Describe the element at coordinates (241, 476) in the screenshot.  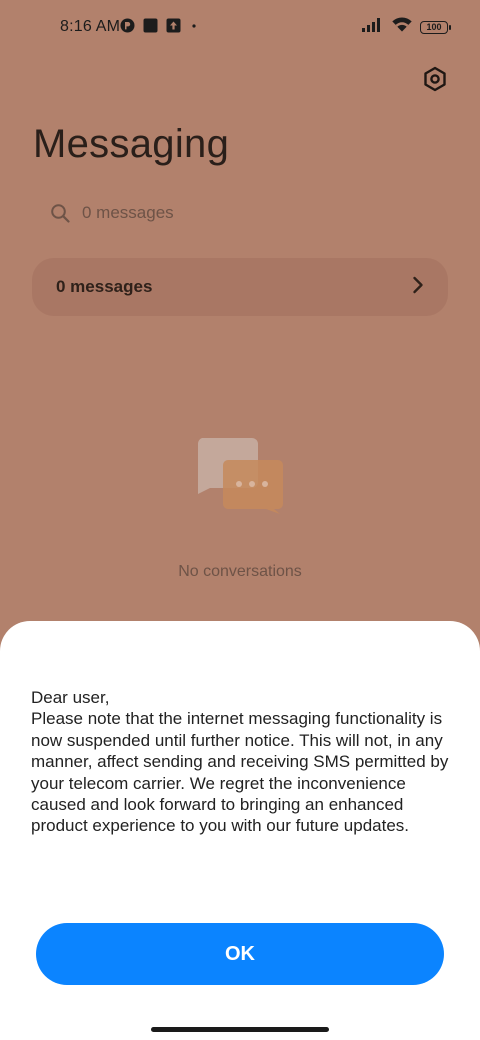
I see `empty-conversations-icon` at that location.